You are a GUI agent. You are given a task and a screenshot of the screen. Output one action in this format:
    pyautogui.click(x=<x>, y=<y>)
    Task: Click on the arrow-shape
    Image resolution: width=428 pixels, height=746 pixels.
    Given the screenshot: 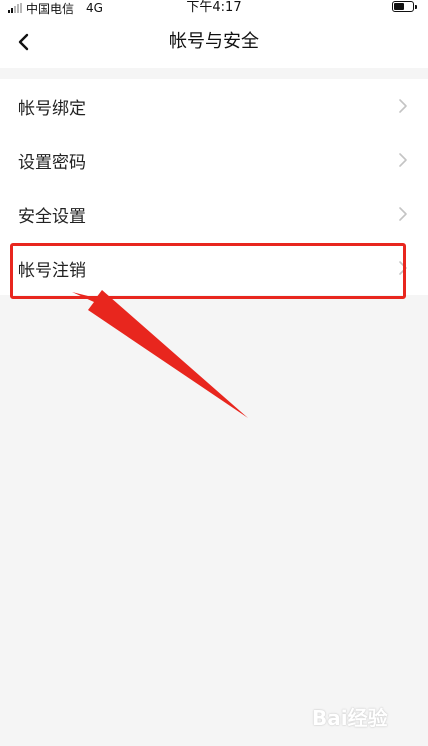 What is the action you would take?
    pyautogui.click(x=160, y=354)
    